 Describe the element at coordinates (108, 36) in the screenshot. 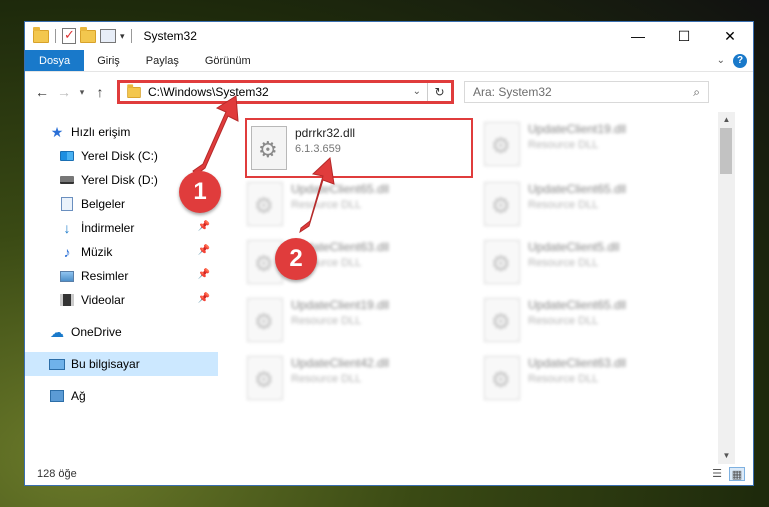

I see `properties-icon` at that location.